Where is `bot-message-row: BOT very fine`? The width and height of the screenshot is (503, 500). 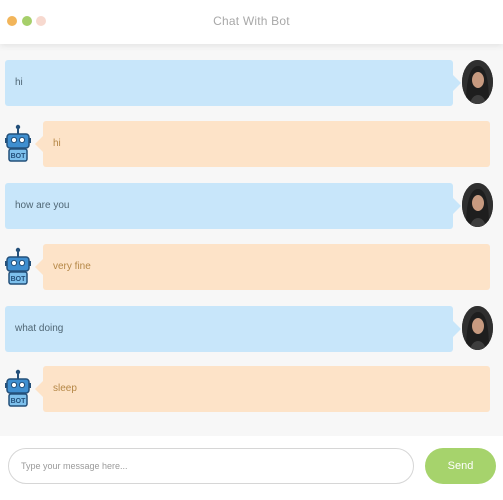 bot-message-row: BOT very fine is located at coordinates (251, 268).